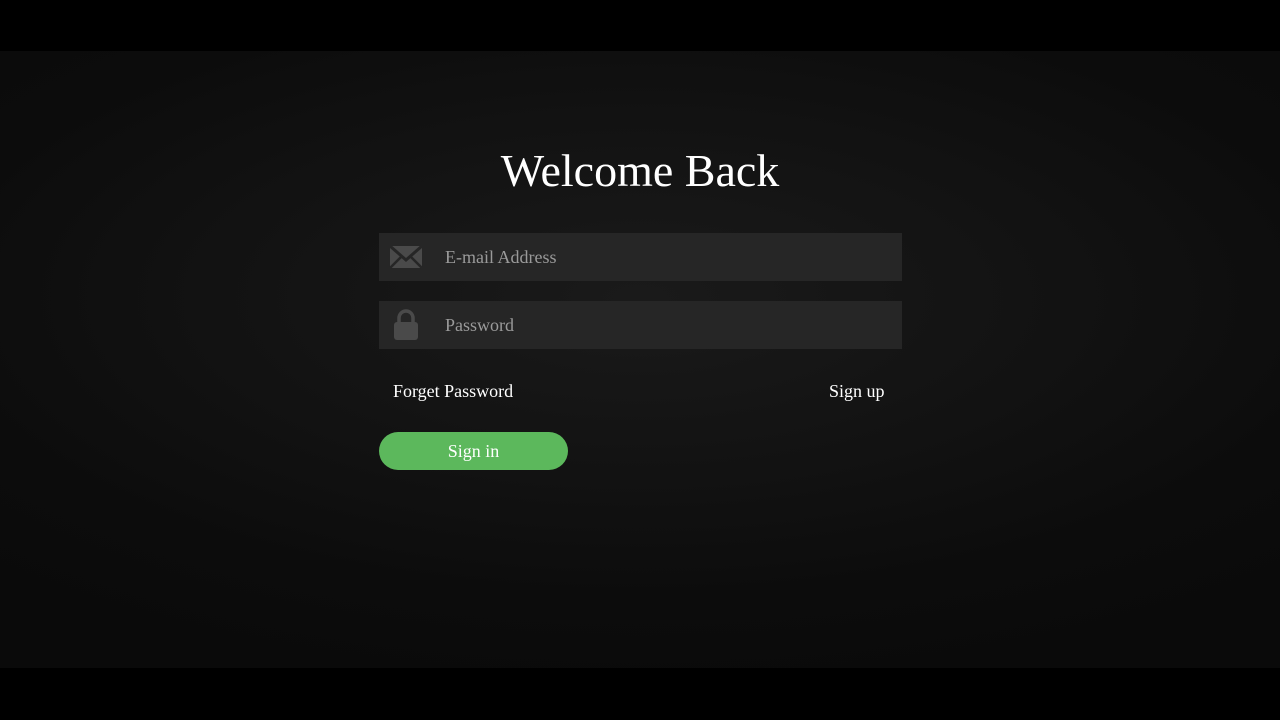 Image resolution: width=1280 pixels, height=720 pixels. What do you see at coordinates (857, 391) in the screenshot?
I see `sign-up-link: Sign up` at bounding box center [857, 391].